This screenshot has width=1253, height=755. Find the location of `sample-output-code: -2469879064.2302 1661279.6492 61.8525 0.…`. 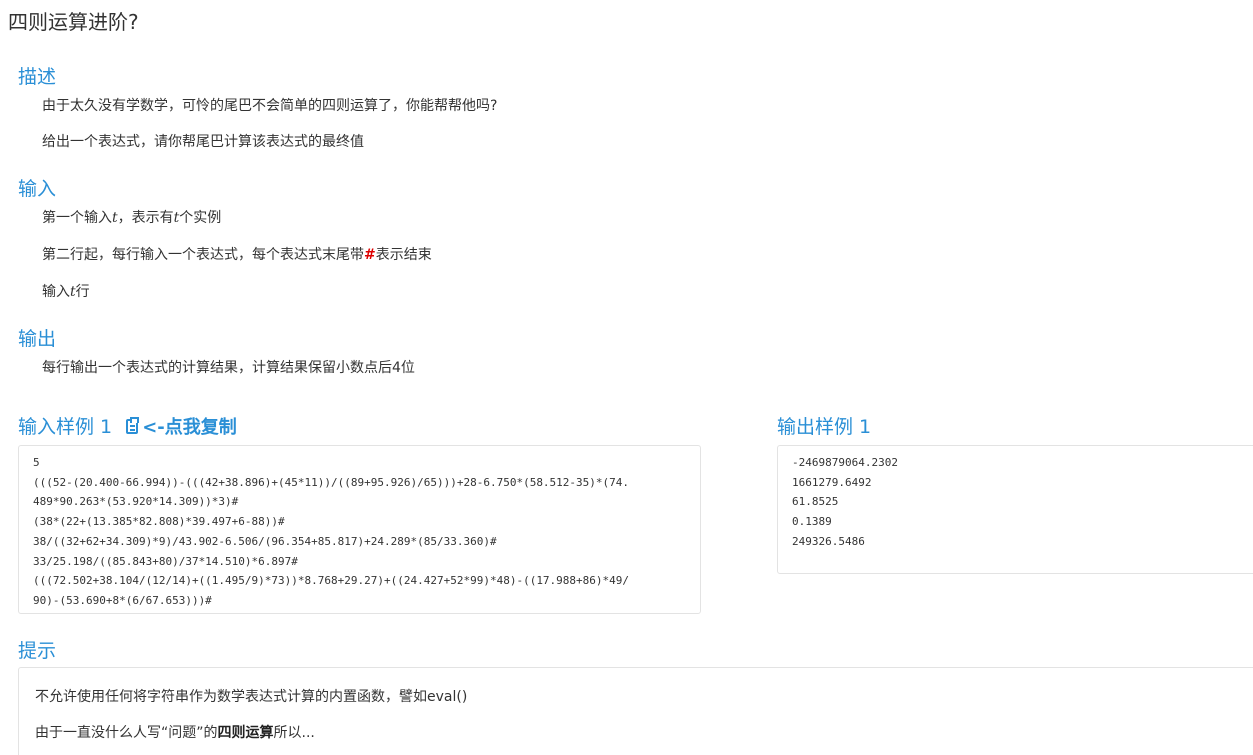

sample-output-code: -2469879064.2302 1661279.6492 61.8525 0.… is located at coordinates (1015, 499).